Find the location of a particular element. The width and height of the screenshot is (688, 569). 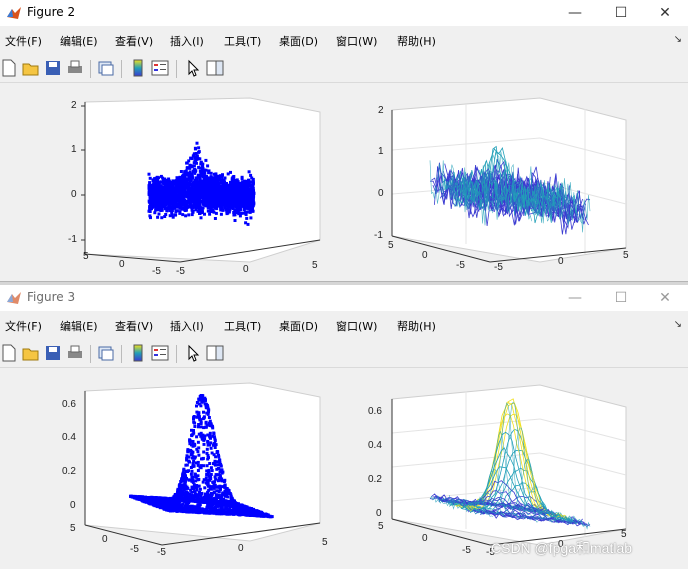

window-title: Figure 3 is located at coordinates (51, 297).